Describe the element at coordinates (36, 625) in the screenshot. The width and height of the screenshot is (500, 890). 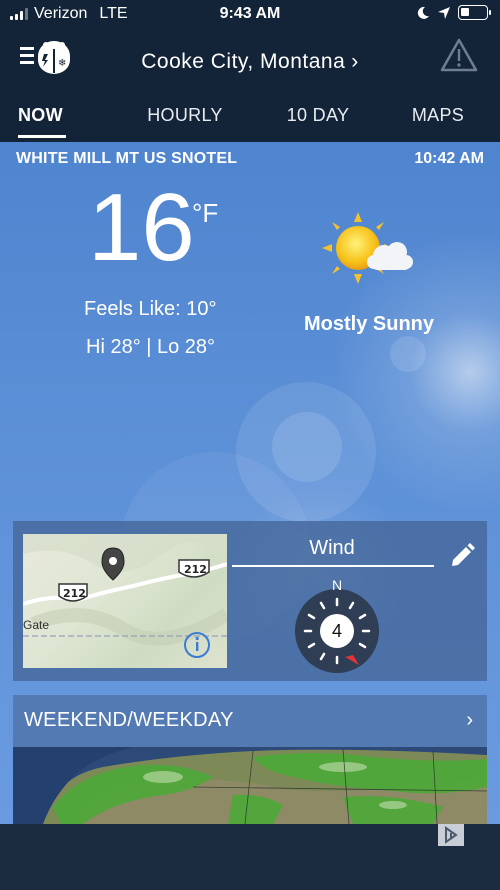
I see `place-label: Gate` at that location.